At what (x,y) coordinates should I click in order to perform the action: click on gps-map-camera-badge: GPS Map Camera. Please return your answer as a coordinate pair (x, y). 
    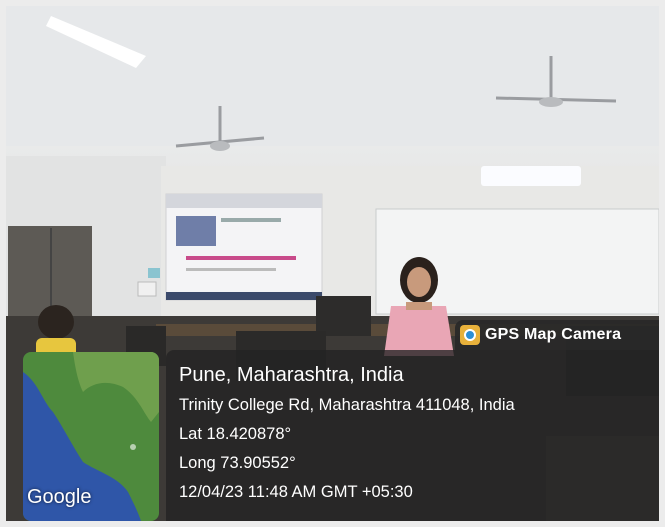
    Looking at the image, I should click on (557, 335).